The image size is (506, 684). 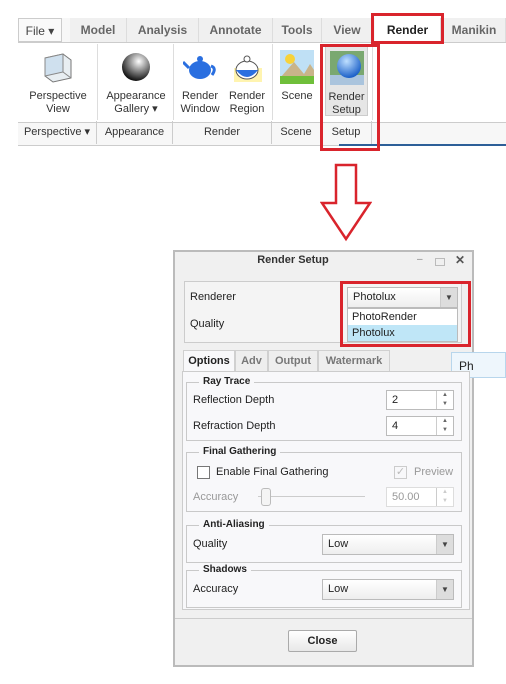 What do you see at coordinates (203, 472) in the screenshot?
I see `enable-final-gathering-checkbox` at bounding box center [203, 472].